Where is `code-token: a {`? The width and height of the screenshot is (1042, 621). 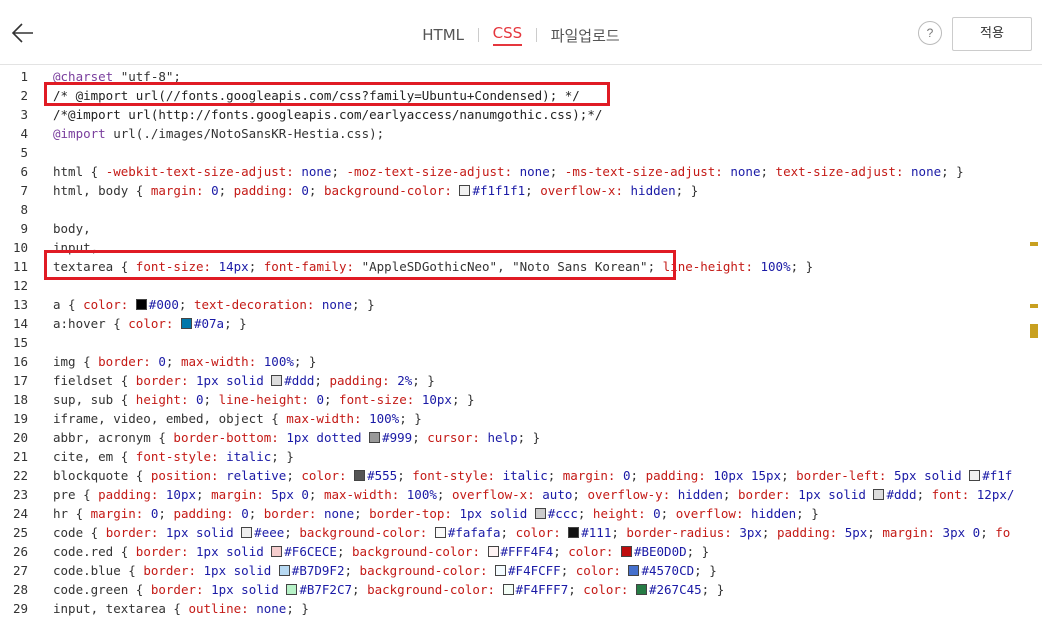
code-token: a { is located at coordinates (68, 304).